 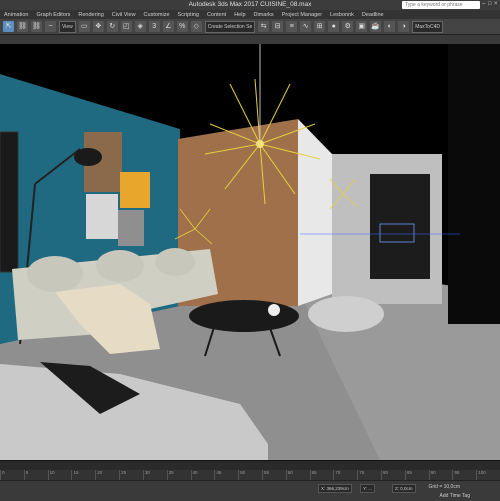 I want to click on view-select: View, so click(x=67, y=26).